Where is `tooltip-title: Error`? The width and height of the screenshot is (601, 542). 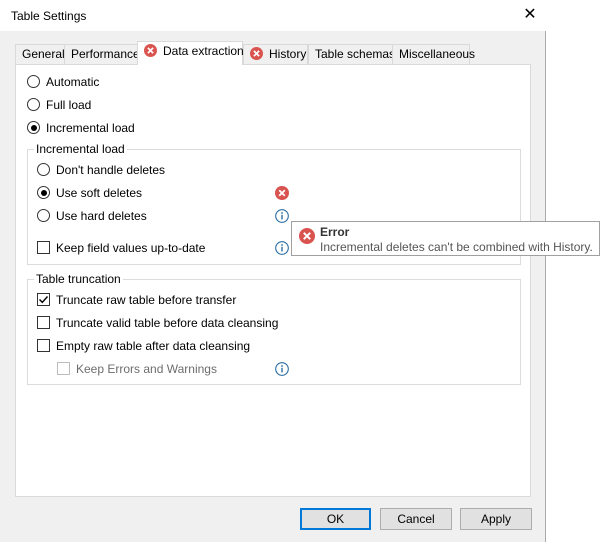 tooltip-title: Error is located at coordinates (335, 232).